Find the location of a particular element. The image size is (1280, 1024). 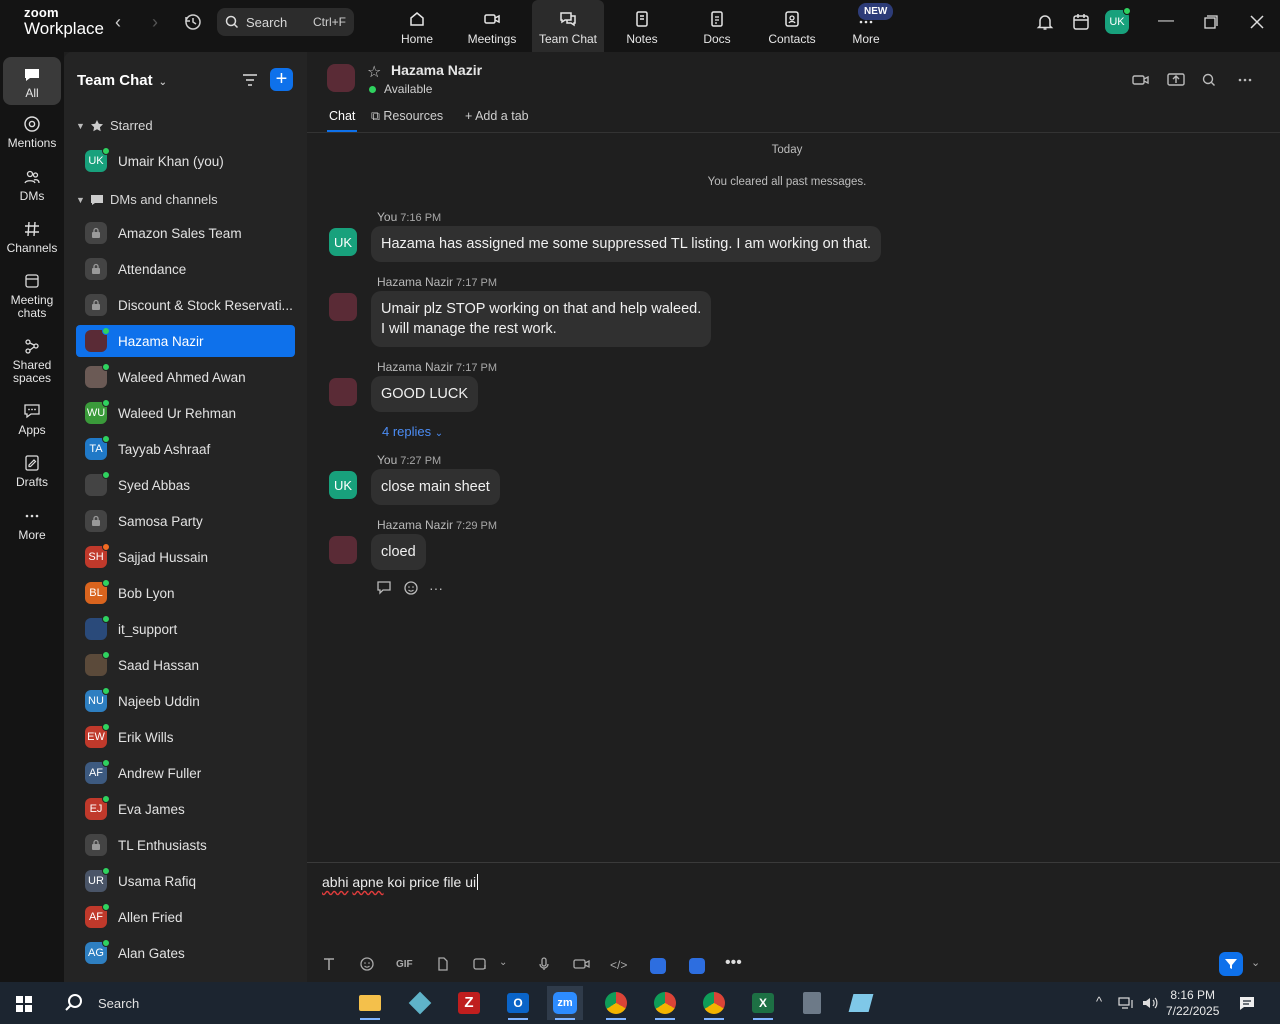

new-chat-button: + is located at coordinates (281, 79).